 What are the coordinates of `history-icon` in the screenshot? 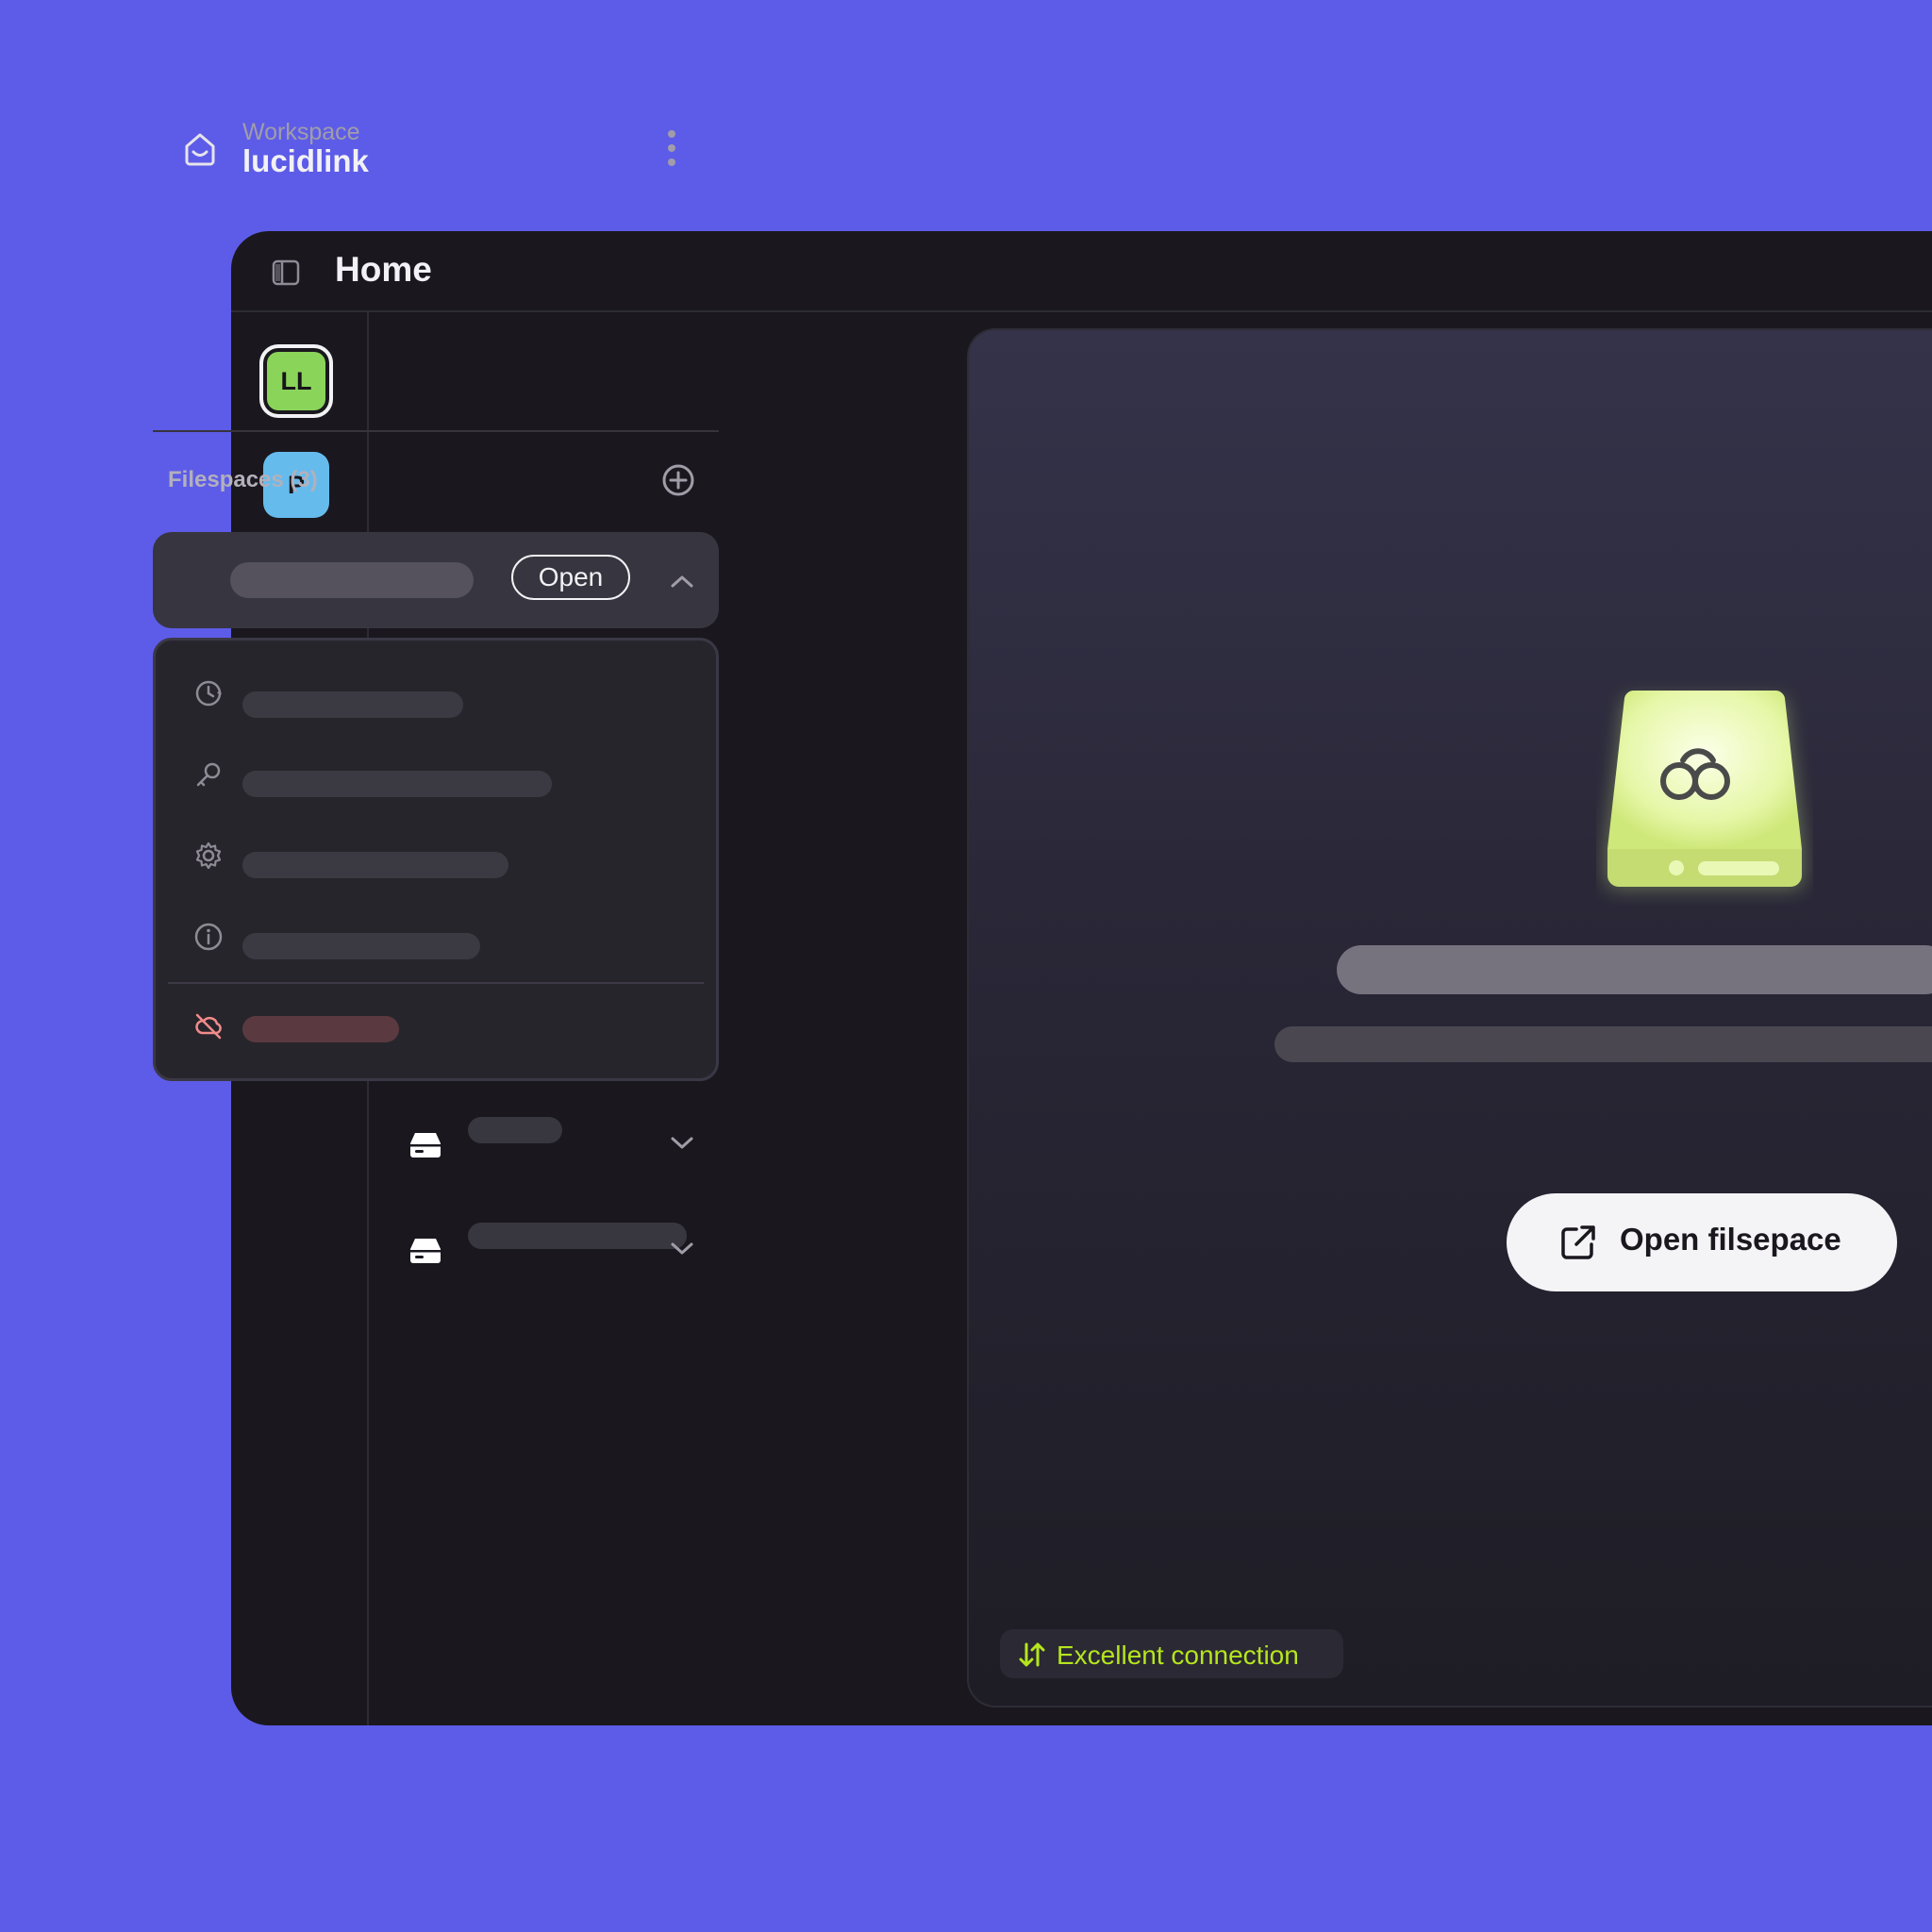 It's located at (209, 693).